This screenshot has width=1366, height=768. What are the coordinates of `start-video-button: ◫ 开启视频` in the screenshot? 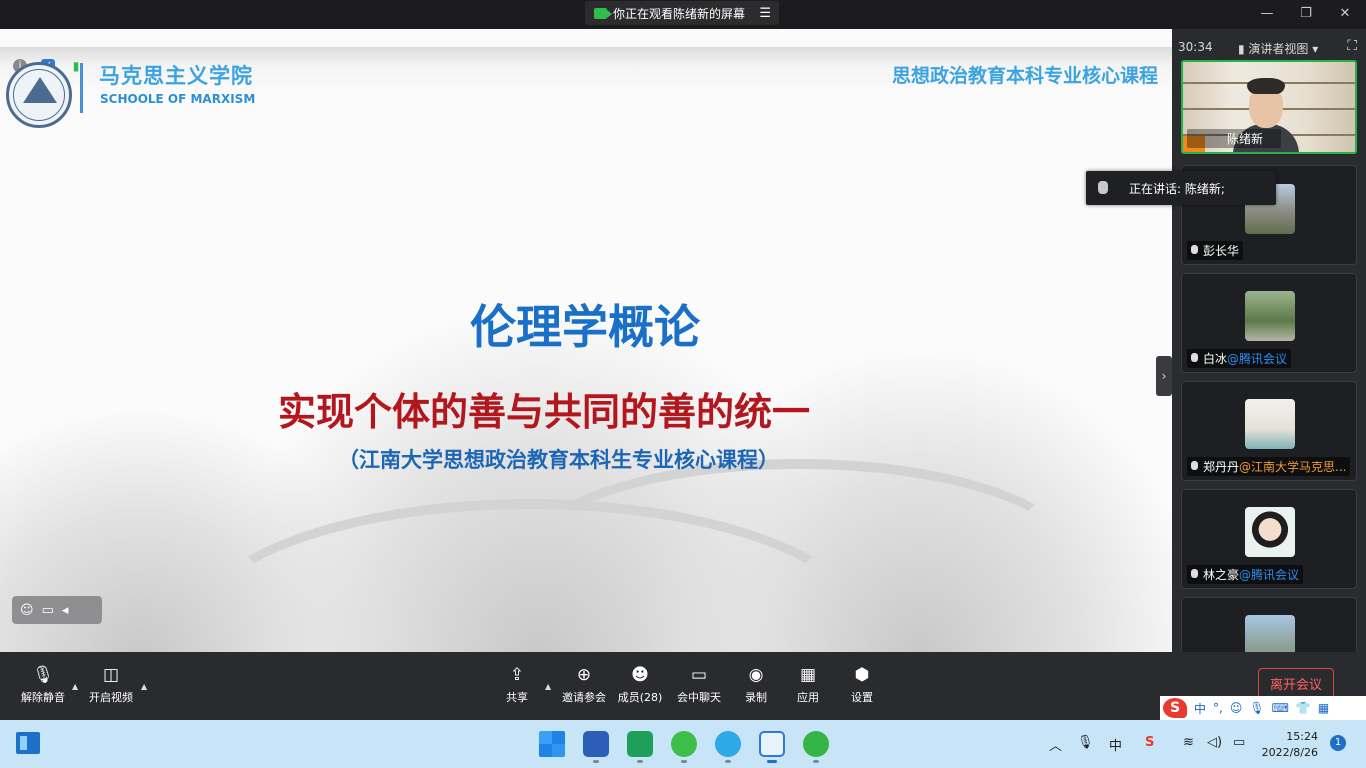 It's located at (111, 685).